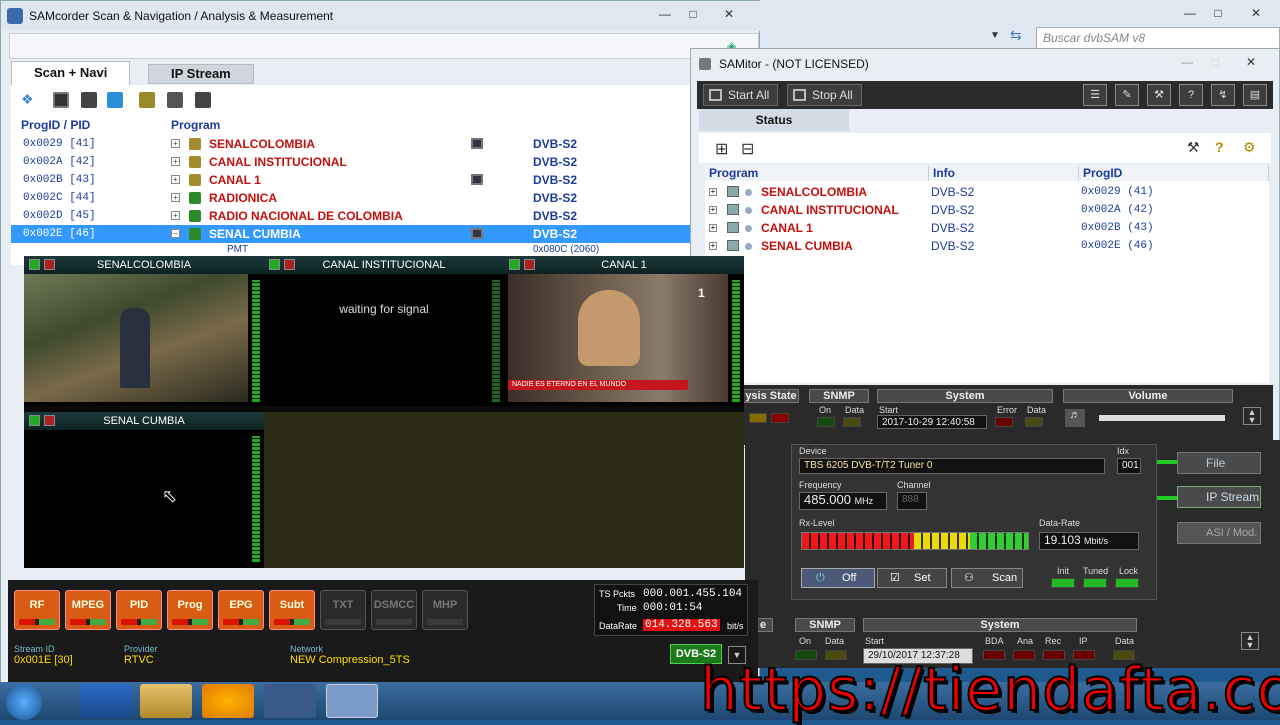  What do you see at coordinates (89, 100) in the screenshot?
I see `grid-icon` at bounding box center [89, 100].